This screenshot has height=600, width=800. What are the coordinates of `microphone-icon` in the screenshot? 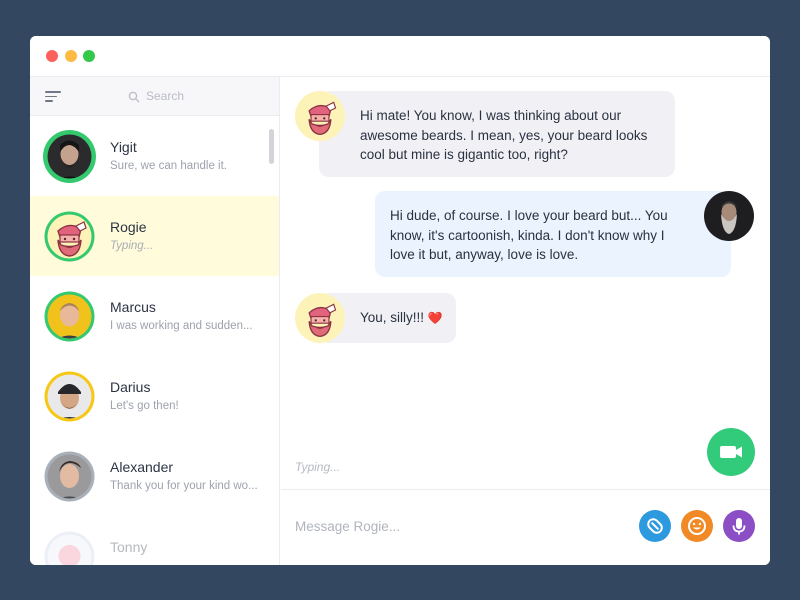 It's located at (739, 526).